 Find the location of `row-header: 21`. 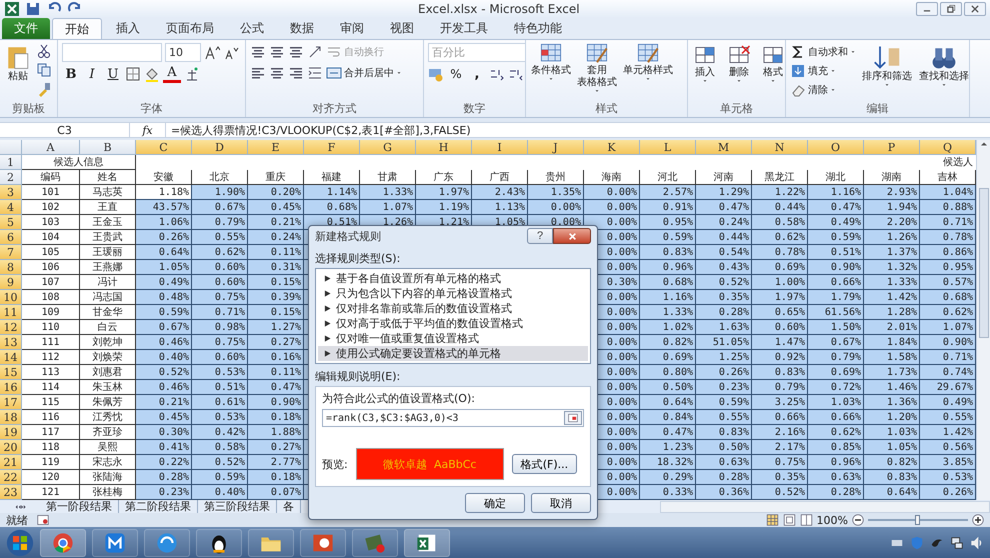

row-header: 21 is located at coordinates (11, 462).